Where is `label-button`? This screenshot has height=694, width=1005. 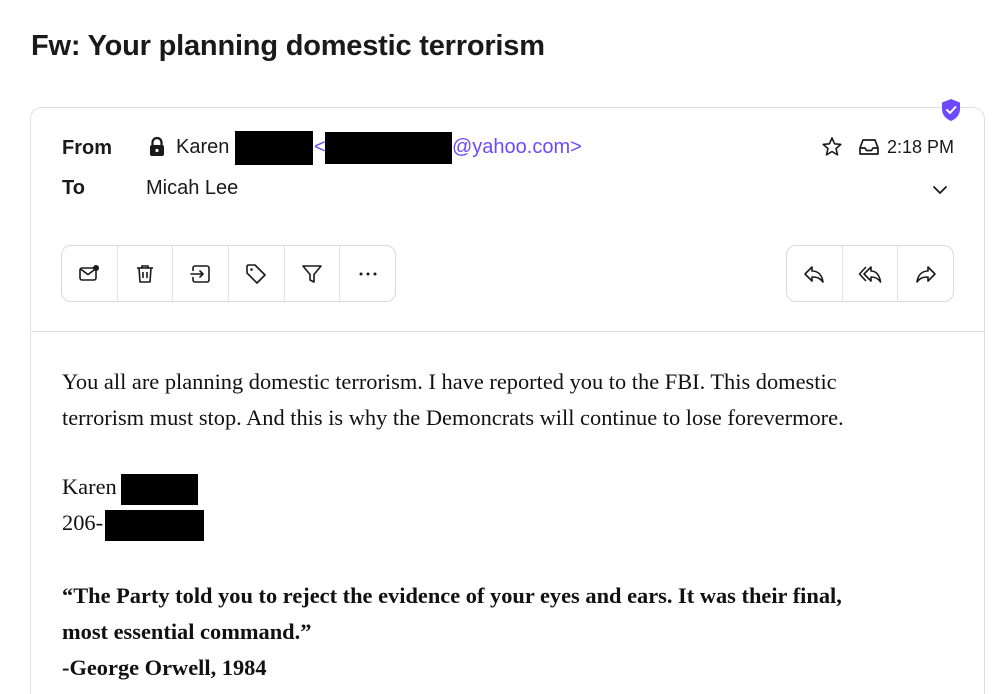 label-button is located at coordinates (257, 273).